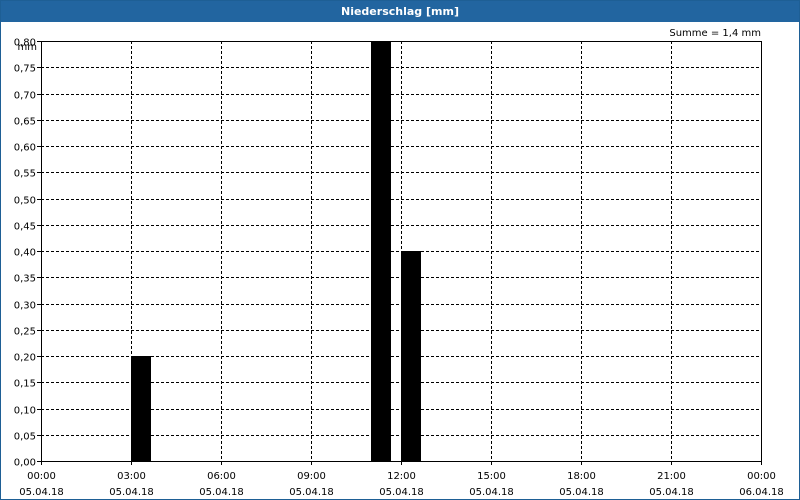  I want to click on y-tick-label: 0,35, so click(25, 279).